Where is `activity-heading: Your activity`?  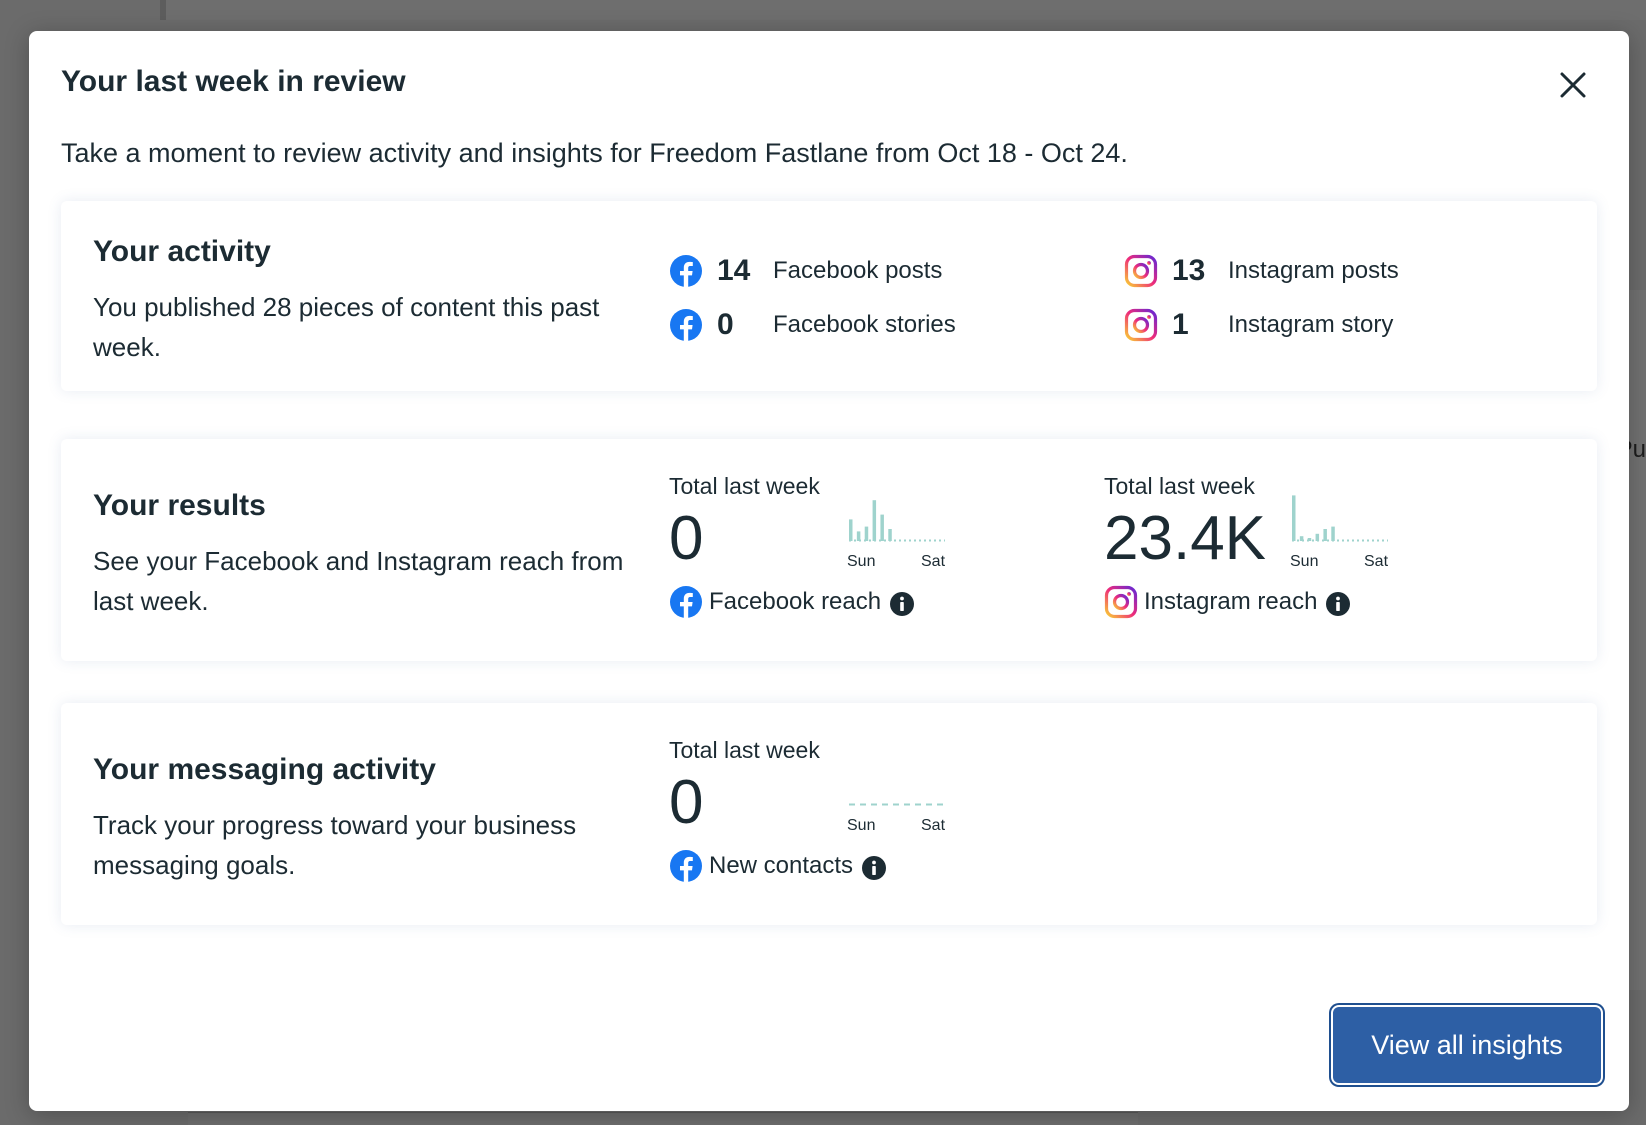 activity-heading: Your activity is located at coordinates (182, 251).